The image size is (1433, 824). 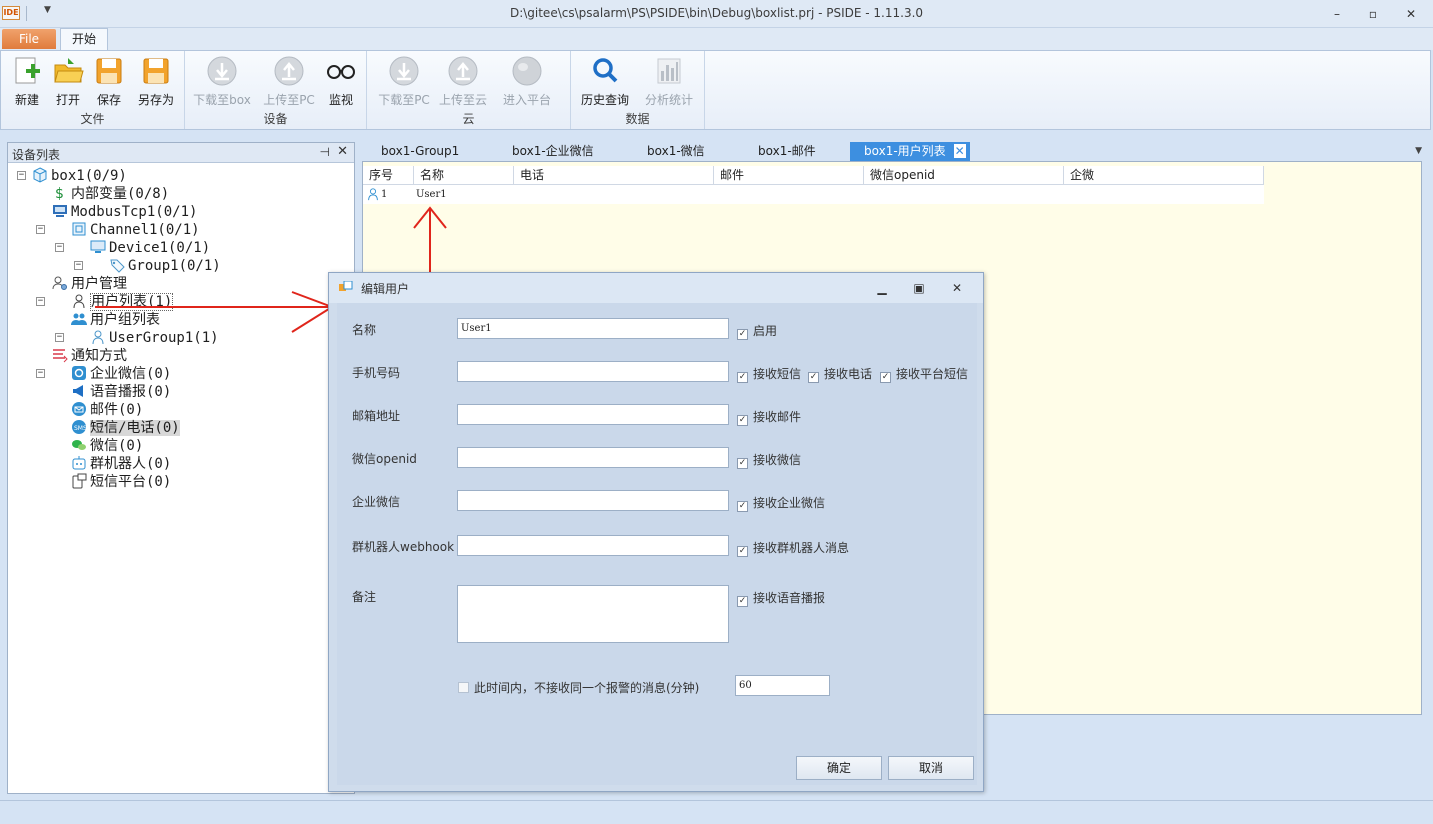 What do you see at coordinates (593, 414) in the screenshot?
I see `email-field` at bounding box center [593, 414].